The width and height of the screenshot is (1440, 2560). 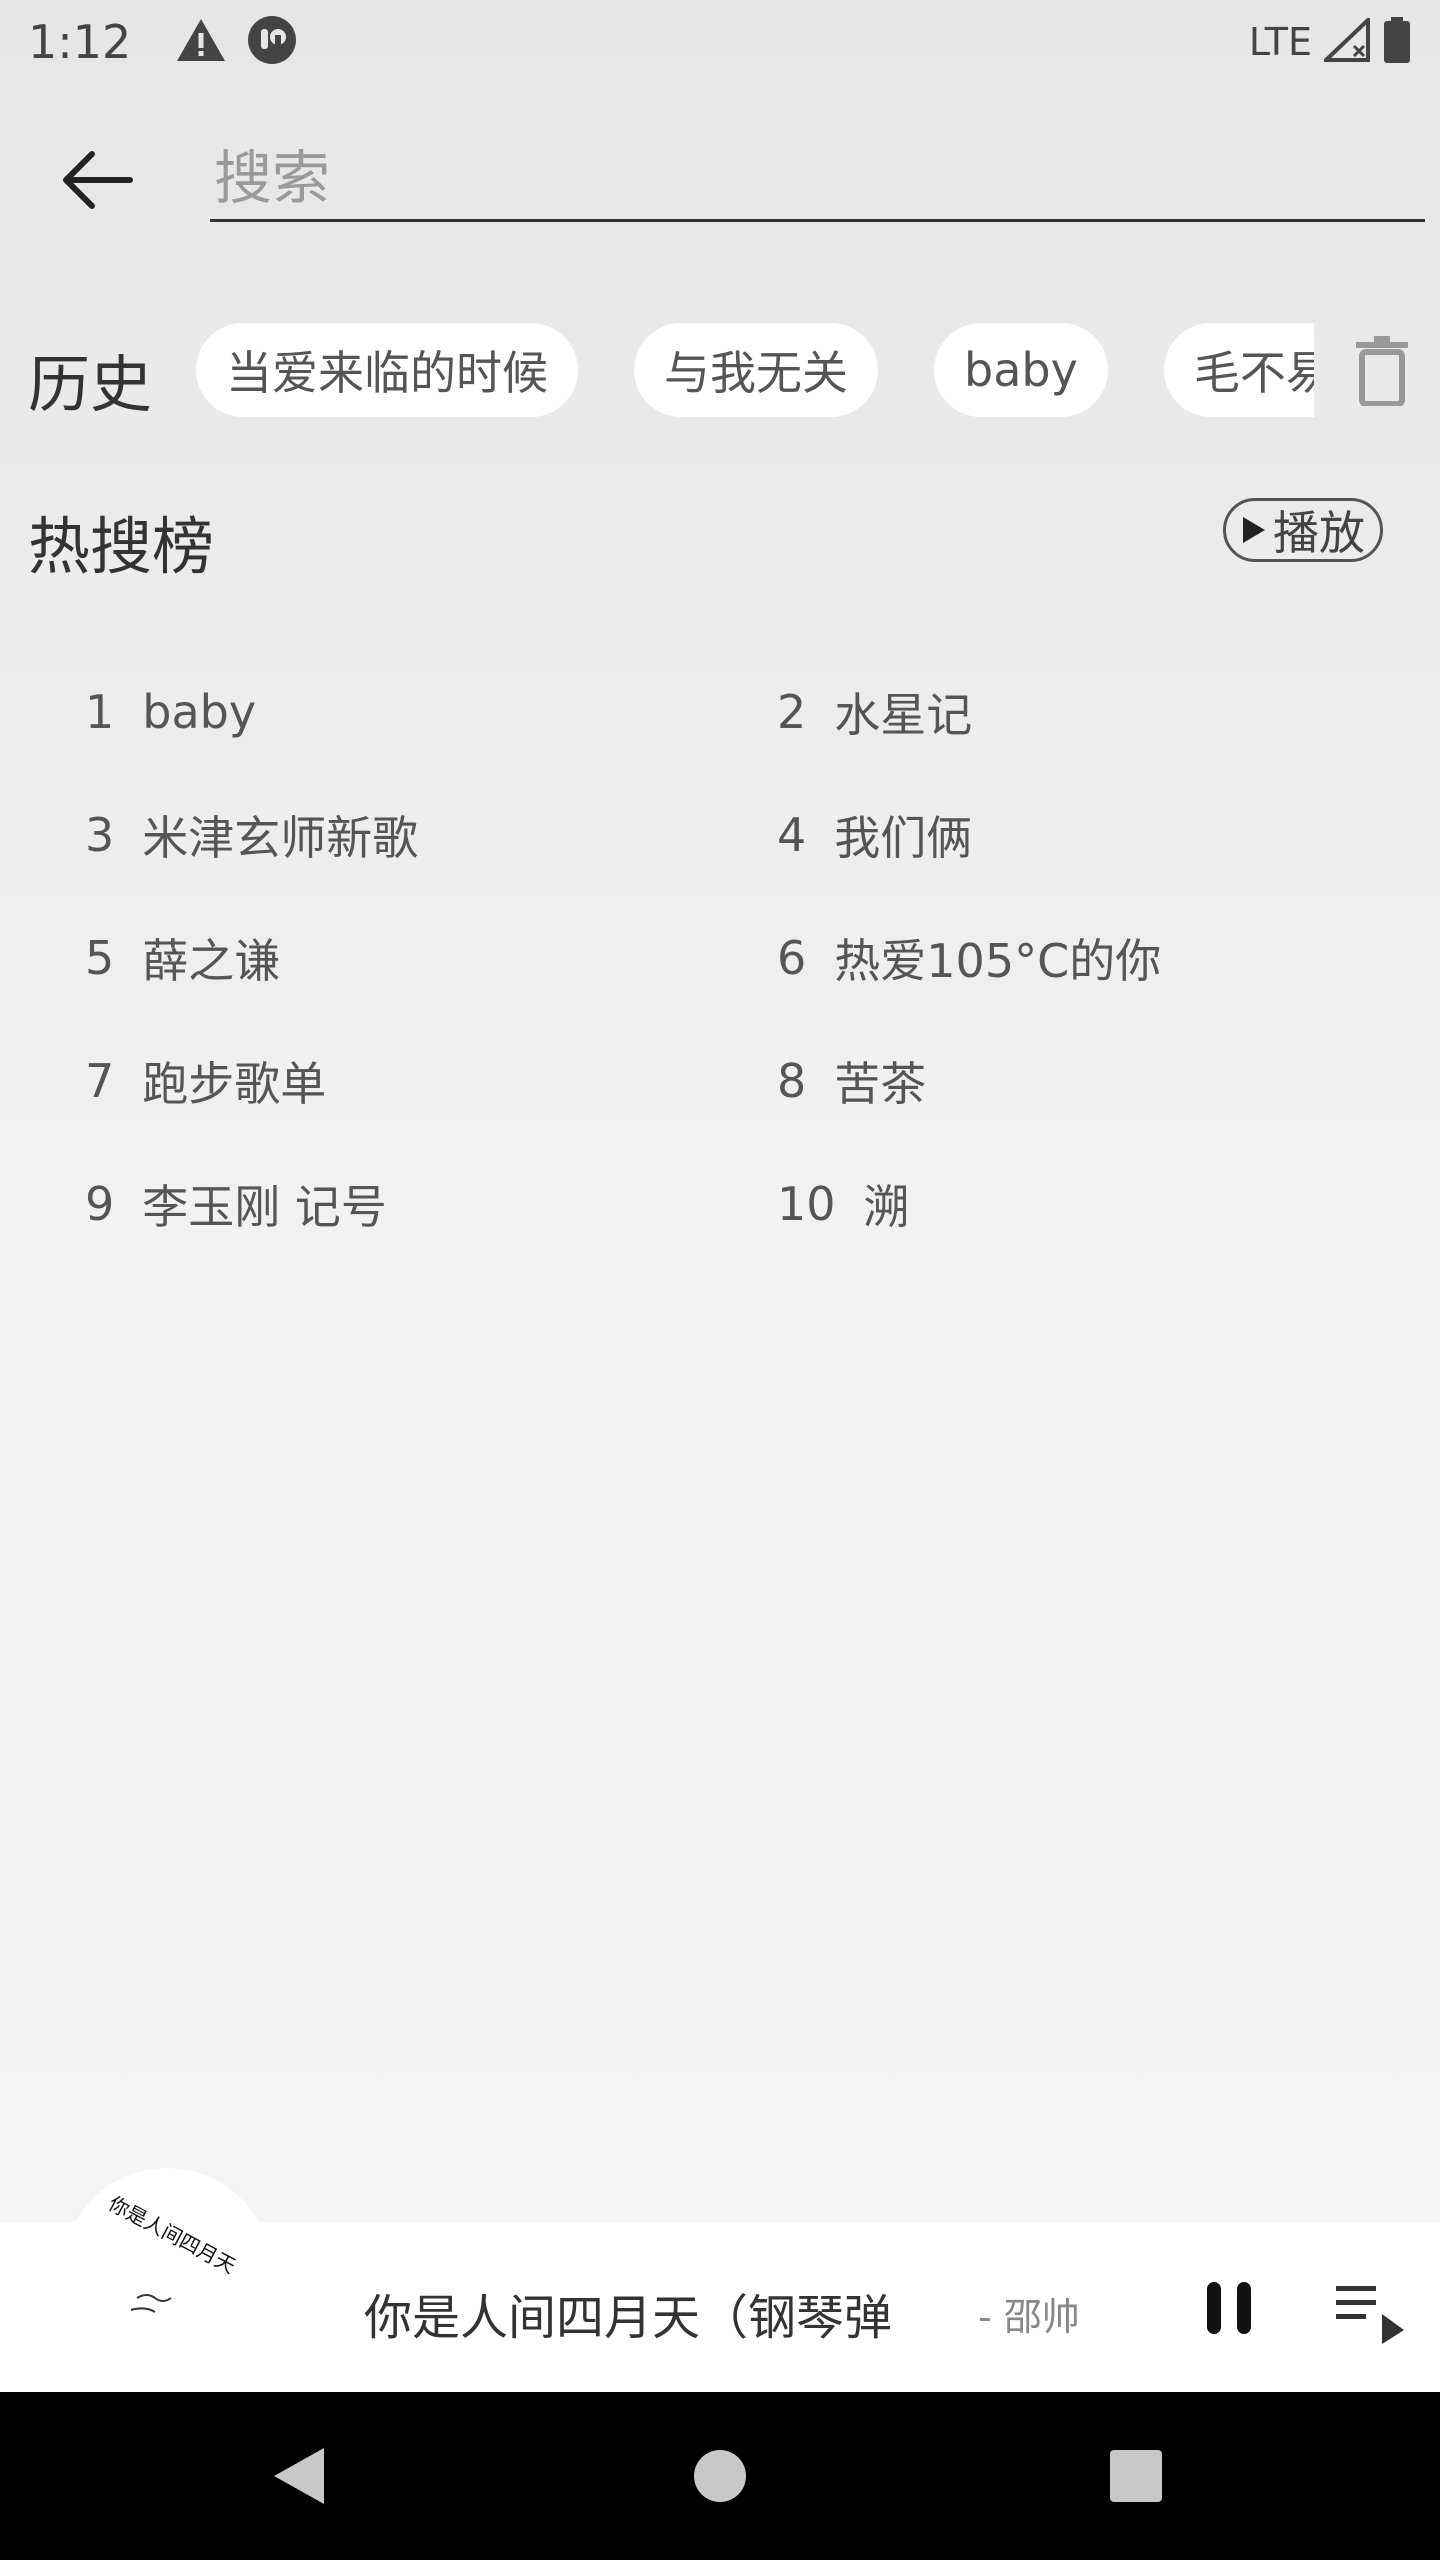 What do you see at coordinates (880, 1083) in the screenshot?
I see `hot-label: 苦茶` at bounding box center [880, 1083].